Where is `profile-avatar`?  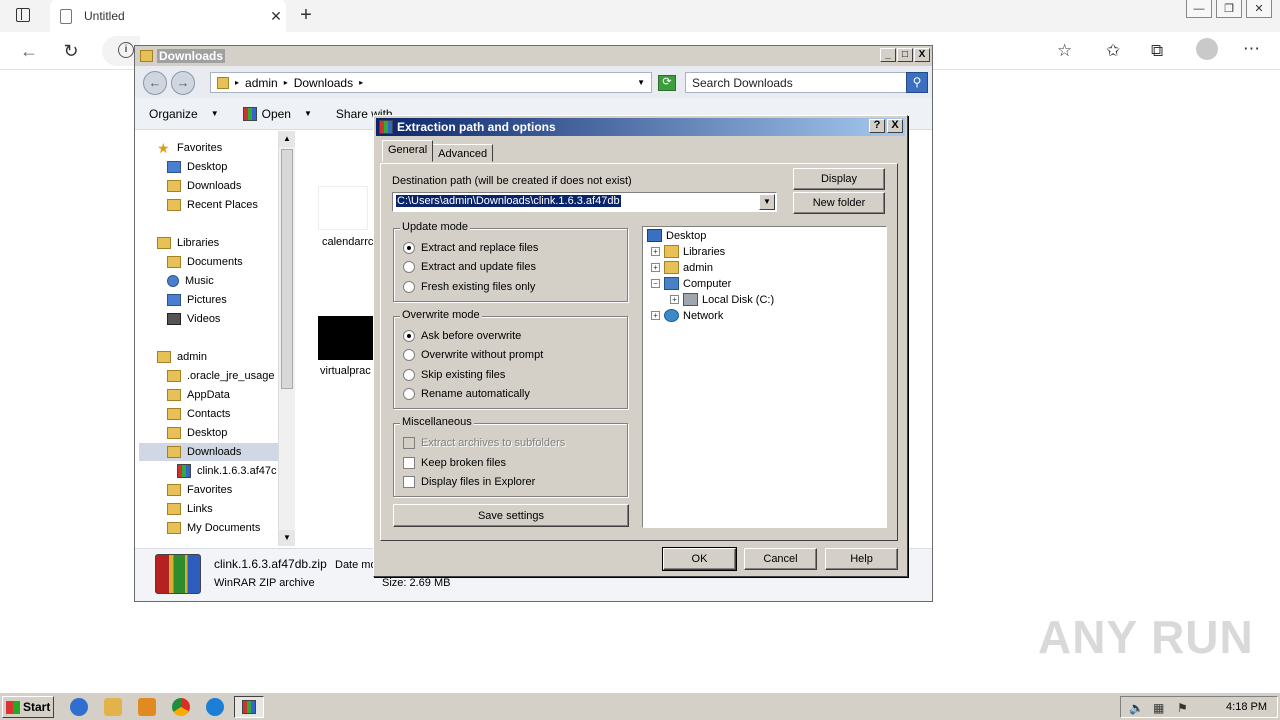
profile-avatar is located at coordinates (1207, 49).